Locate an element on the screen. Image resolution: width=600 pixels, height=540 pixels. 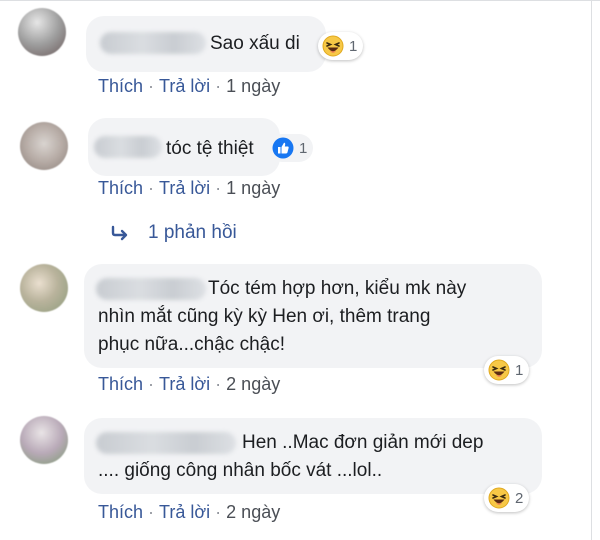
reaction-summary: 2 is located at coordinates (507, 498).